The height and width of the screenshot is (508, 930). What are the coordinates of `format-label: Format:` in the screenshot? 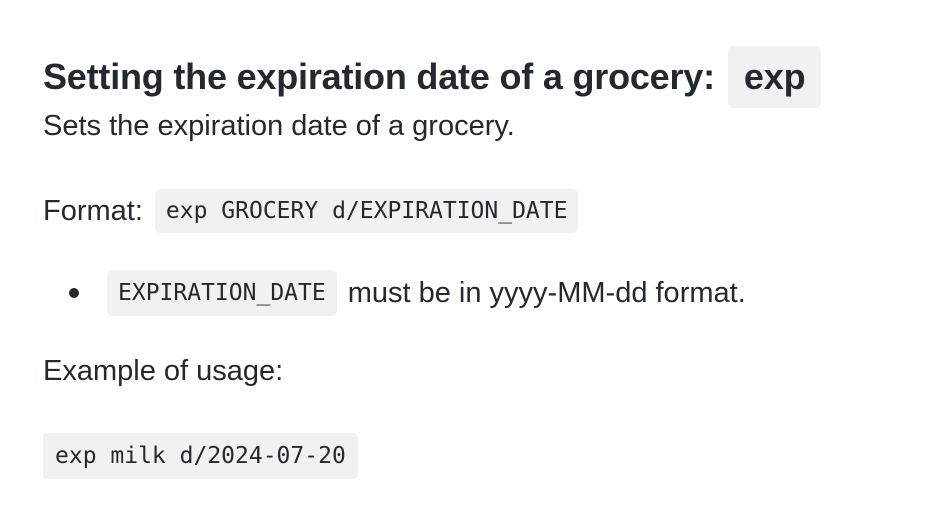 It's located at (93, 210).